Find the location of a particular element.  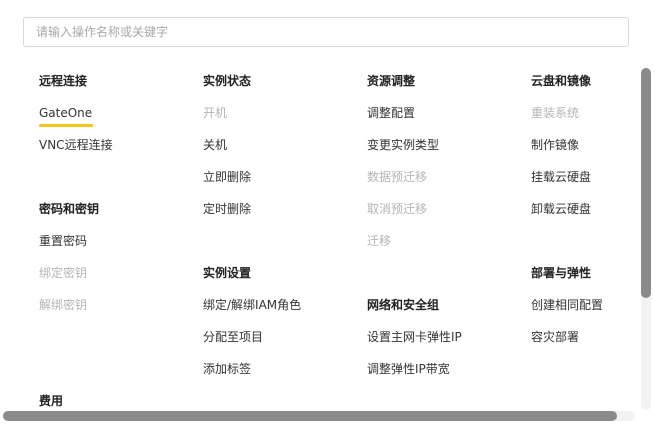

vertical-scrollbar-thumb is located at coordinates (646, 183).